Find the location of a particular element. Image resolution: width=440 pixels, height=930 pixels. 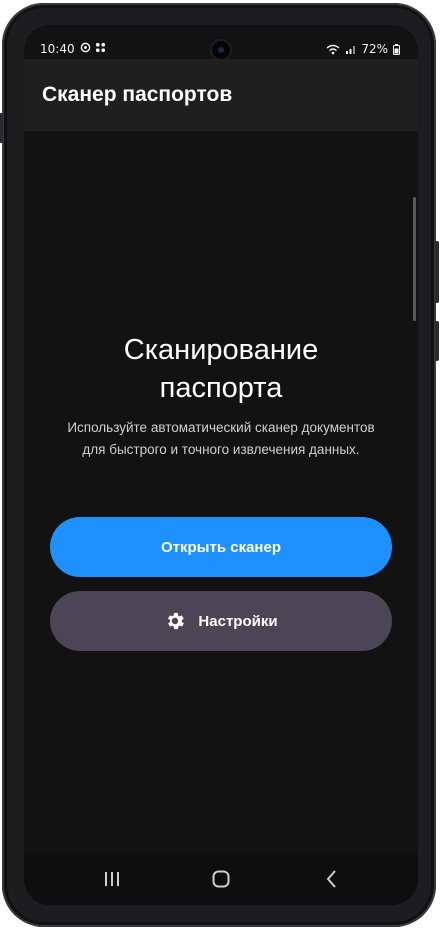

front-camera is located at coordinates (221, 50).